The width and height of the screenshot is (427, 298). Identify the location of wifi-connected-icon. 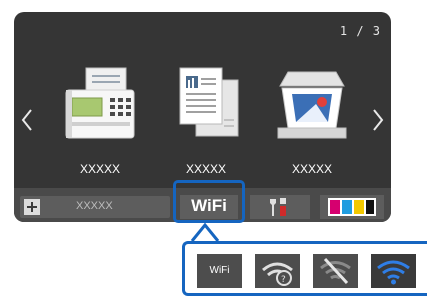
(393, 271).